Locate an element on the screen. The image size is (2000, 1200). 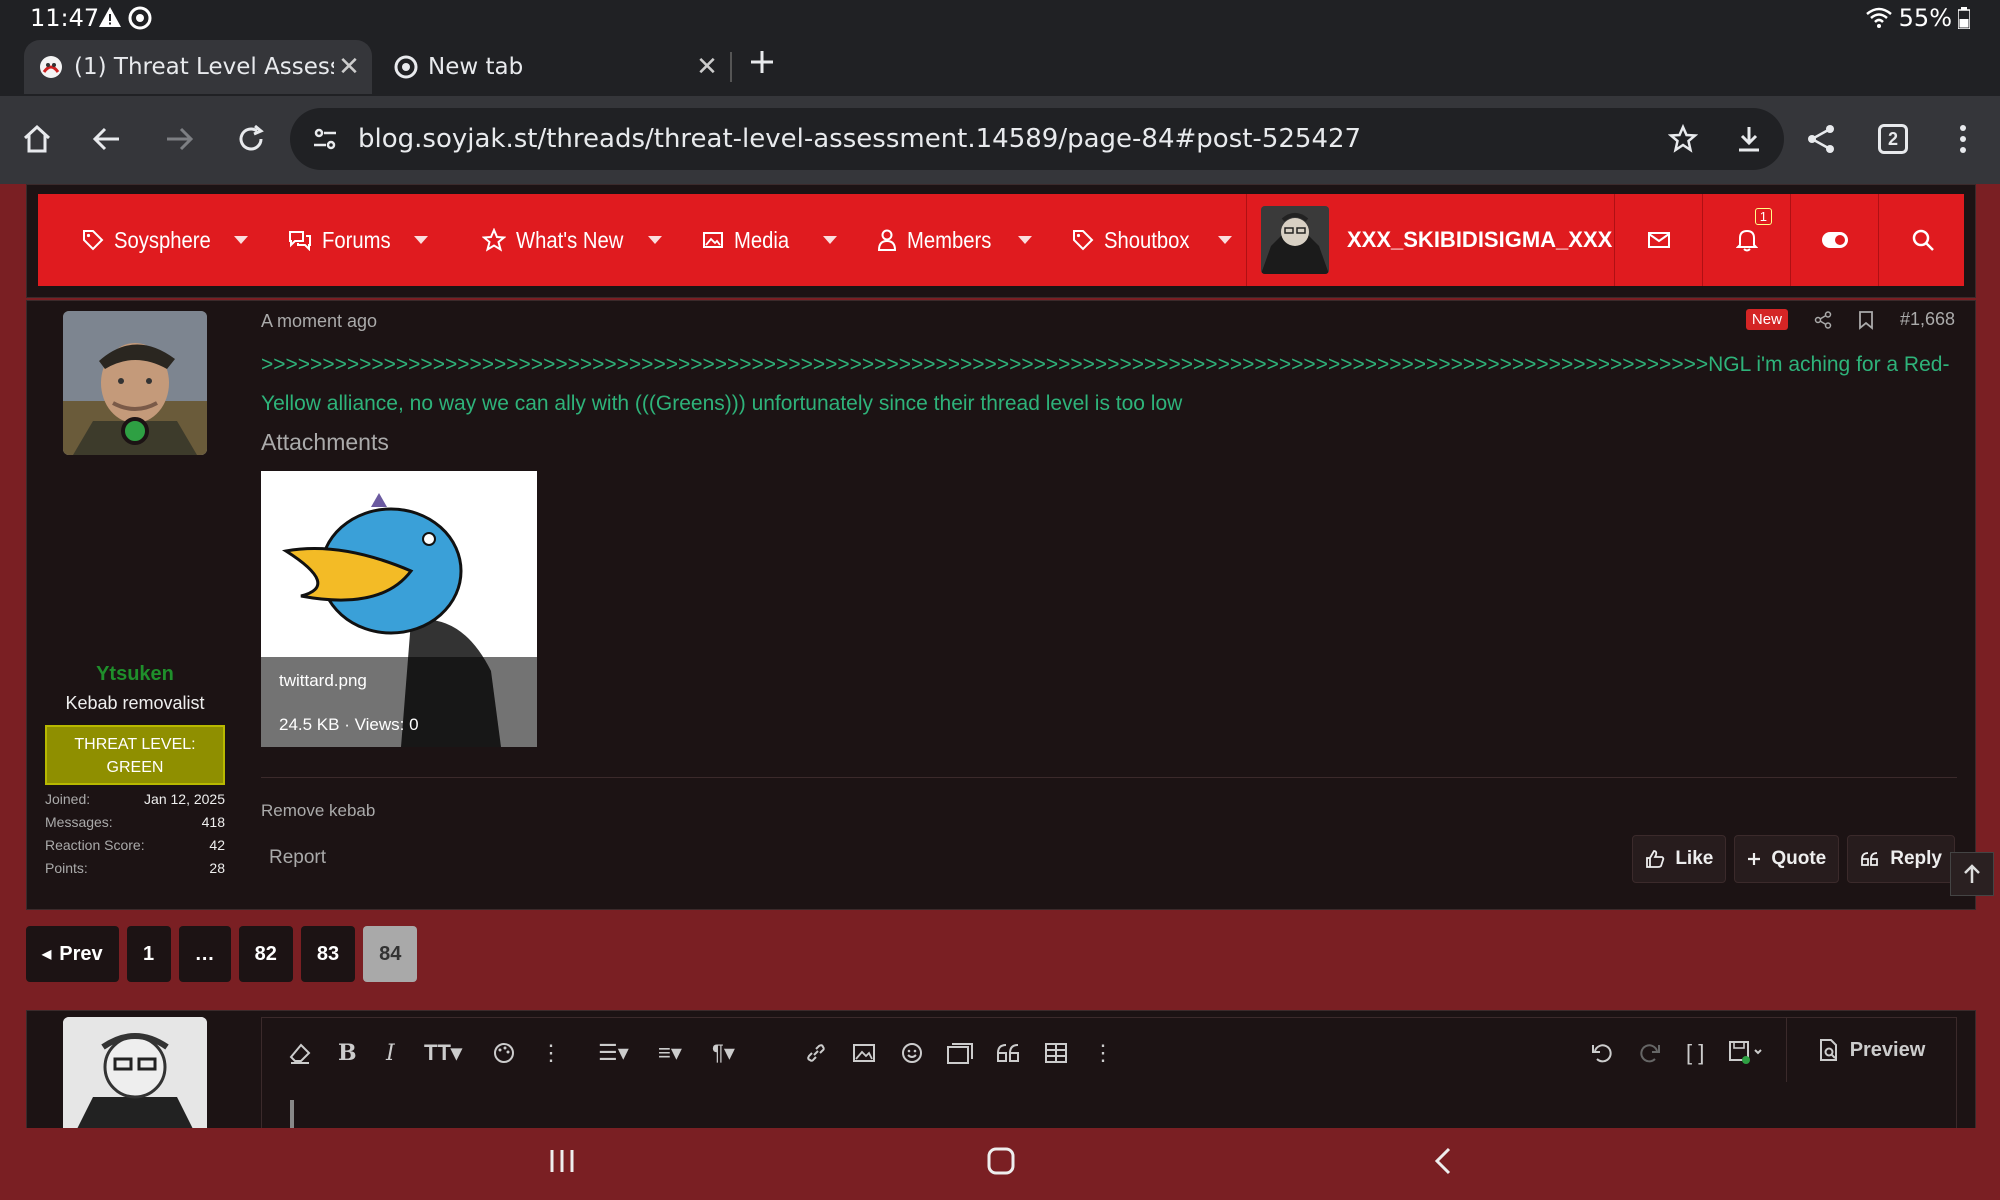
theme-toggle is located at coordinates (1834, 240).